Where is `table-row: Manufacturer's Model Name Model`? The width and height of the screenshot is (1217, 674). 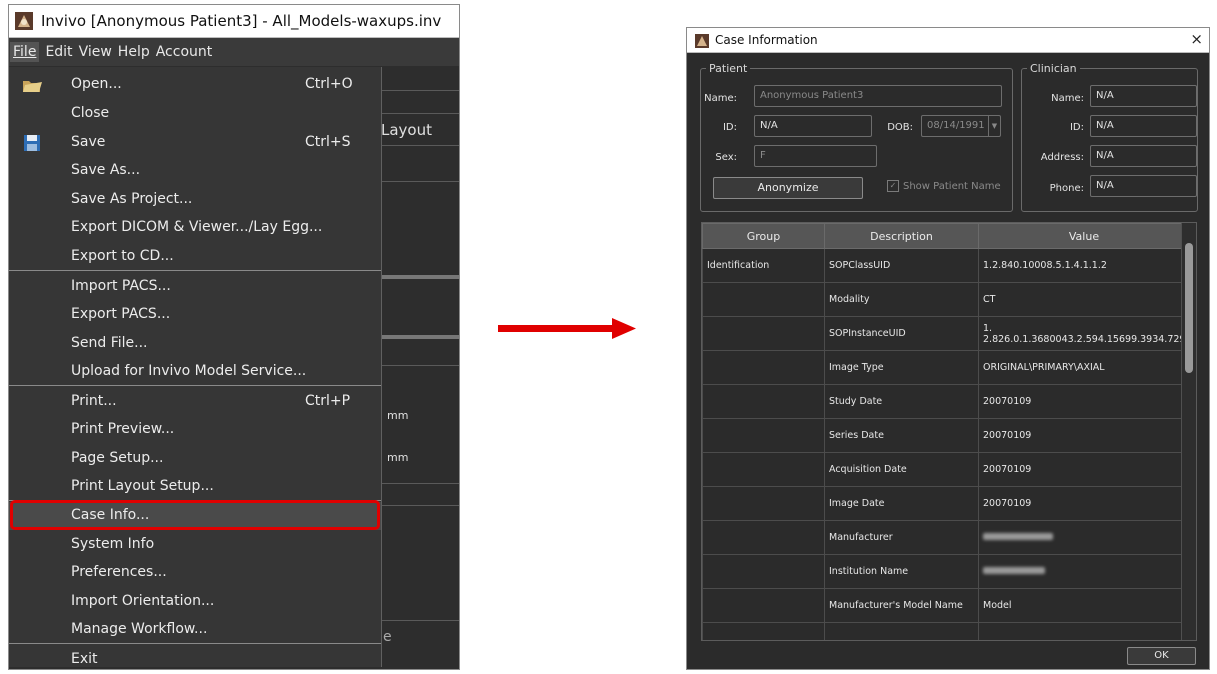
table-row: Manufacturer's Model Name Model is located at coordinates (946, 605).